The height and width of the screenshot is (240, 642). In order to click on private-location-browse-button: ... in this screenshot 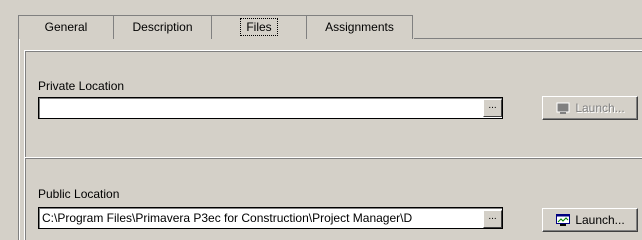, I will do `click(492, 108)`.